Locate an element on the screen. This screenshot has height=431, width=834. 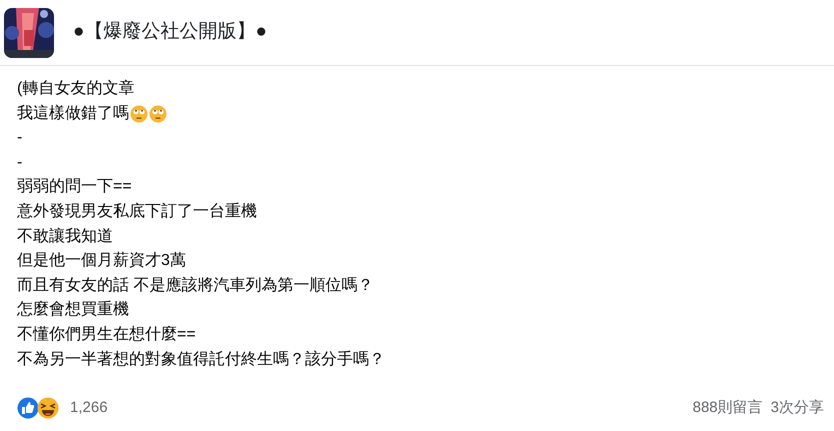
post-text-line: 弱弱的問一下== is located at coordinates (74, 187).